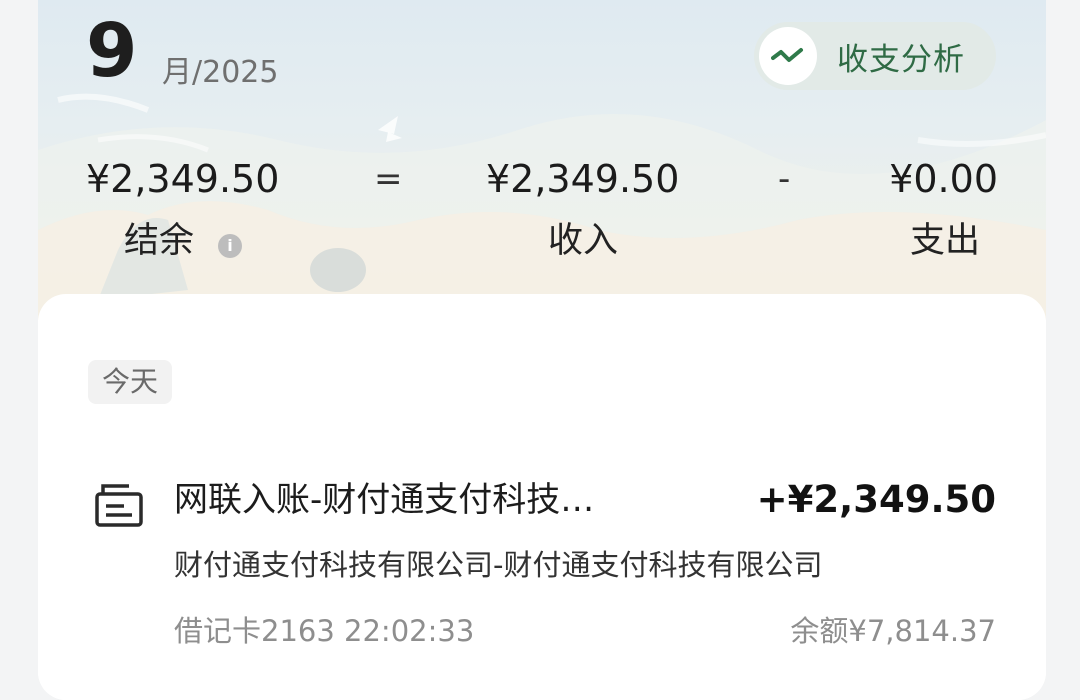 The height and width of the screenshot is (700, 1080). What do you see at coordinates (788, 56) in the screenshot?
I see `trend-line-icon` at bounding box center [788, 56].